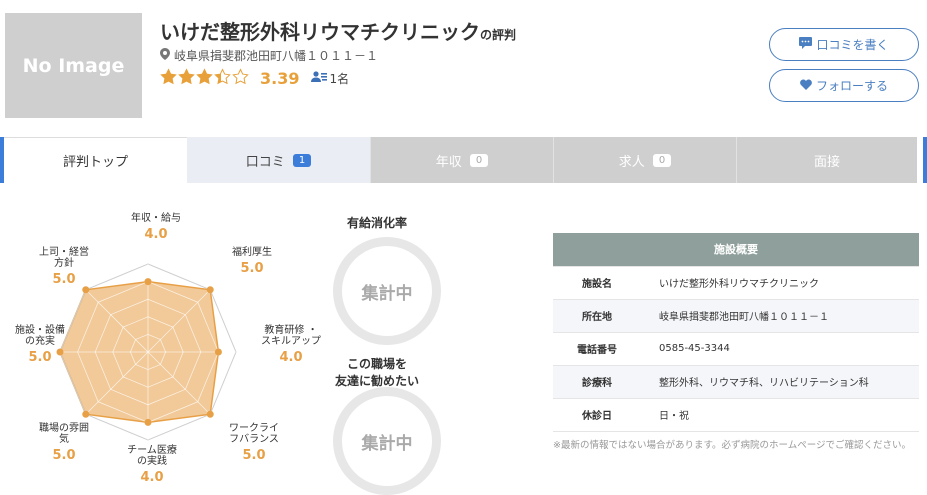  What do you see at coordinates (302, 160) in the screenshot?
I see `review-count-badge: 1` at bounding box center [302, 160].